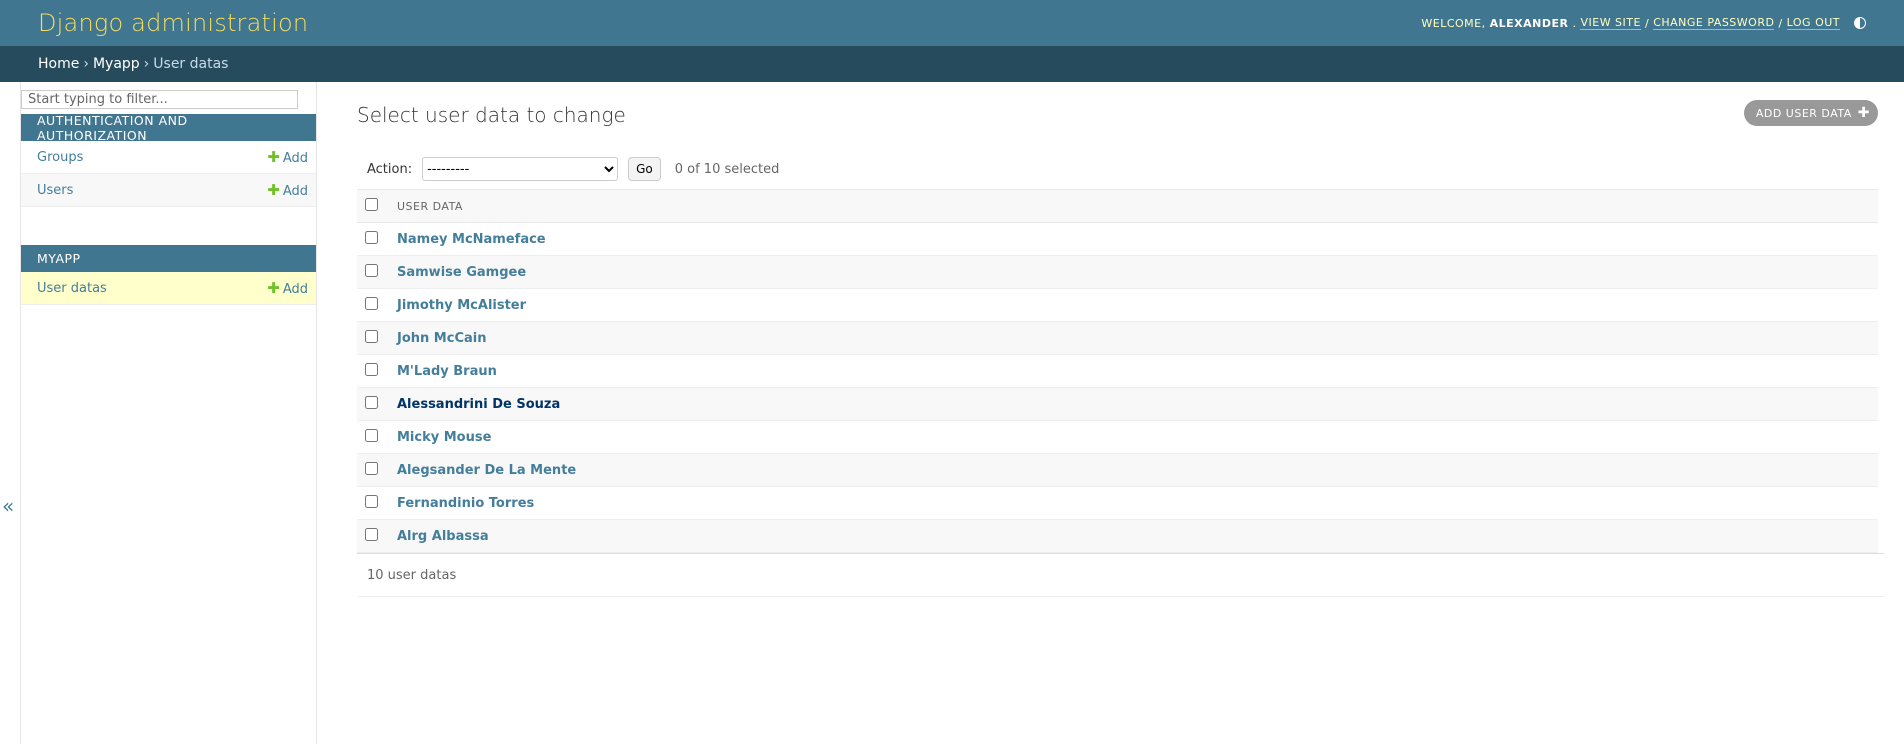 The width and height of the screenshot is (1904, 744). Describe the element at coordinates (952, 64) in the screenshot. I see `breadcrumb: Home › Myapp › User datas` at that location.